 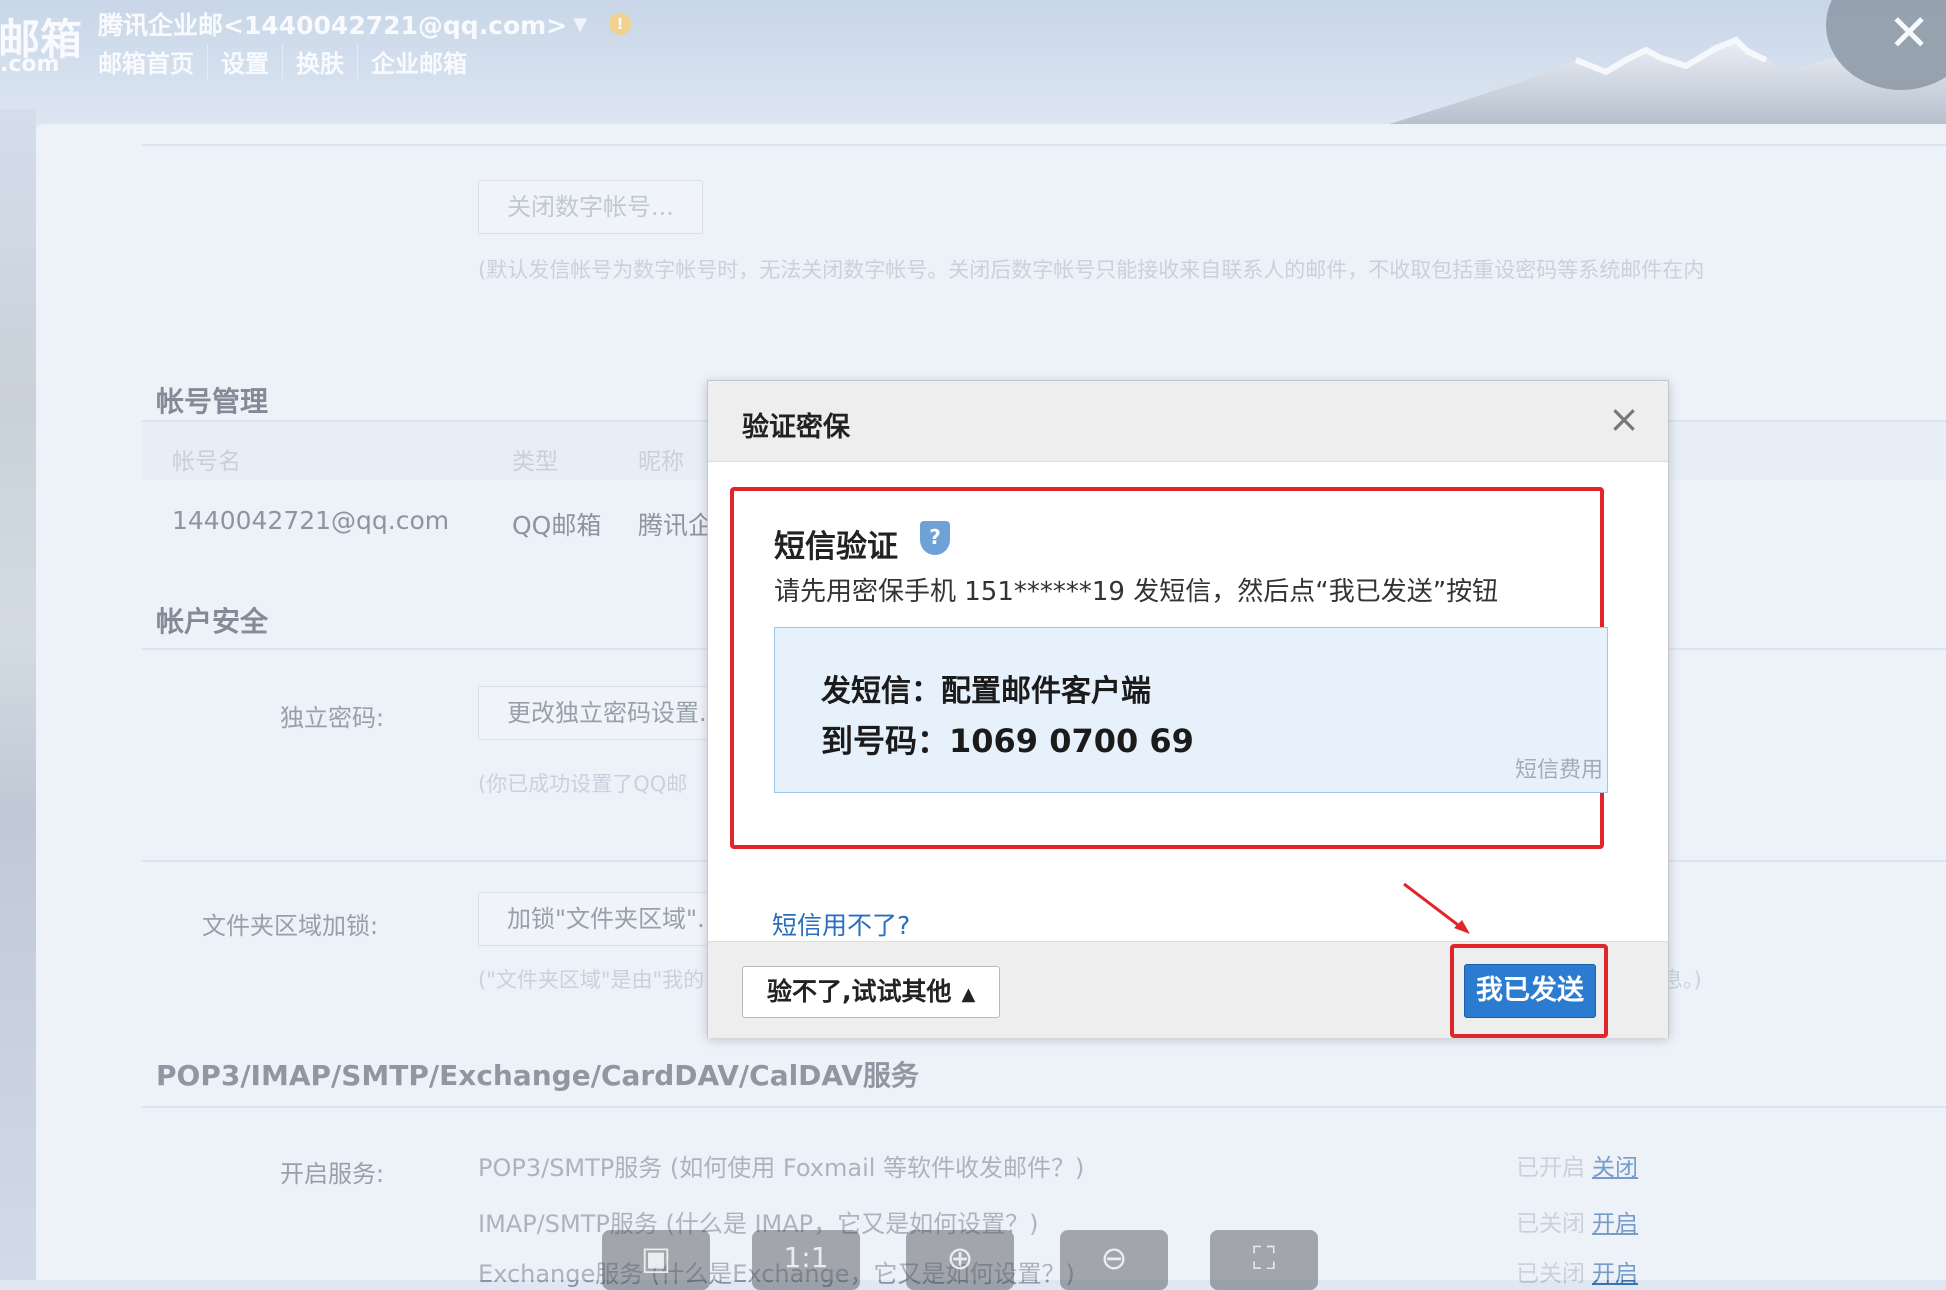 What do you see at coordinates (30, 64) in the screenshot?
I see `app-logo-suffix: .com` at bounding box center [30, 64].